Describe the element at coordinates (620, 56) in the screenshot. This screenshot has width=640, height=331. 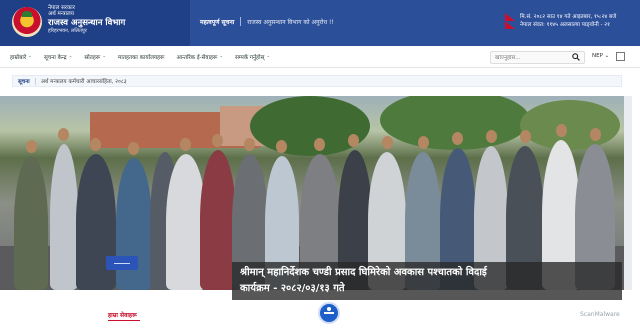
I see `menu-grid-icon` at that location.